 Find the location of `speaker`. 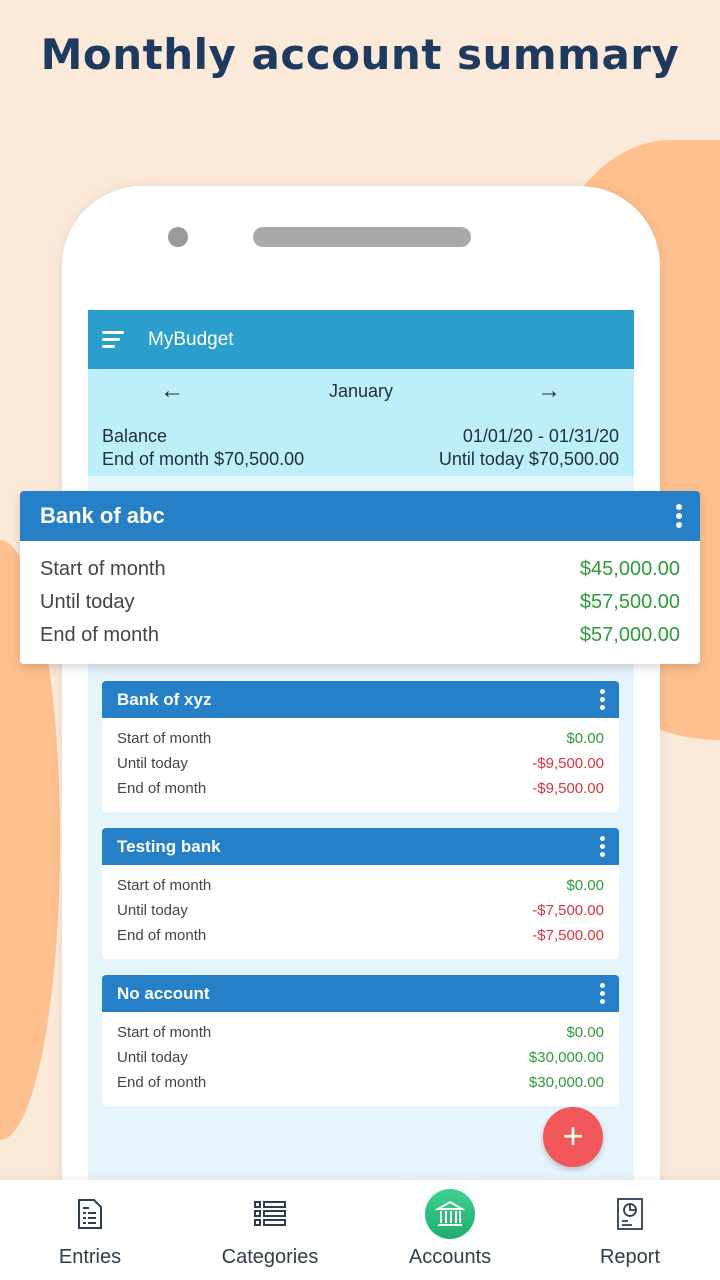

speaker is located at coordinates (362, 237).